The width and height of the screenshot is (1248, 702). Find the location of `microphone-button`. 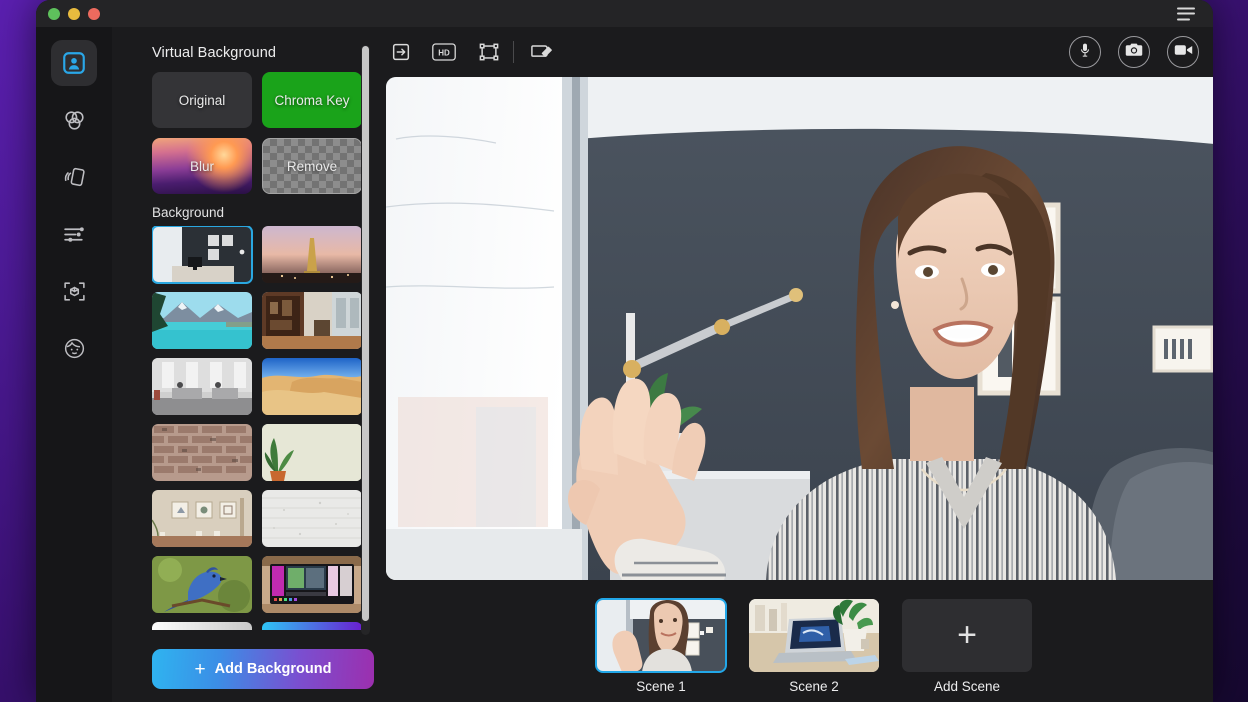

microphone-button is located at coordinates (1085, 52).